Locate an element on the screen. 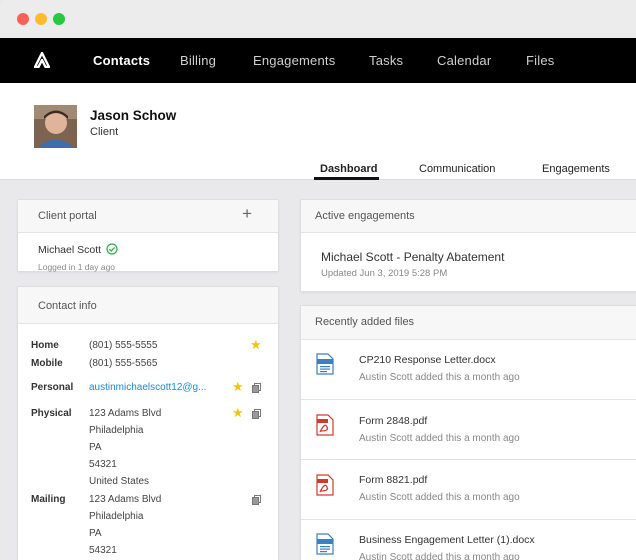  add-portal-user-icon: + is located at coordinates (247, 213).